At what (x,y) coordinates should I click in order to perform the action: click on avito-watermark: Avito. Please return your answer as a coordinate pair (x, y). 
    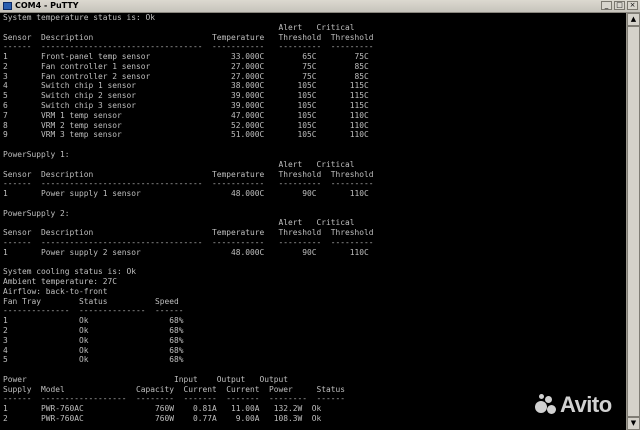
    Looking at the image, I should click on (573, 405).